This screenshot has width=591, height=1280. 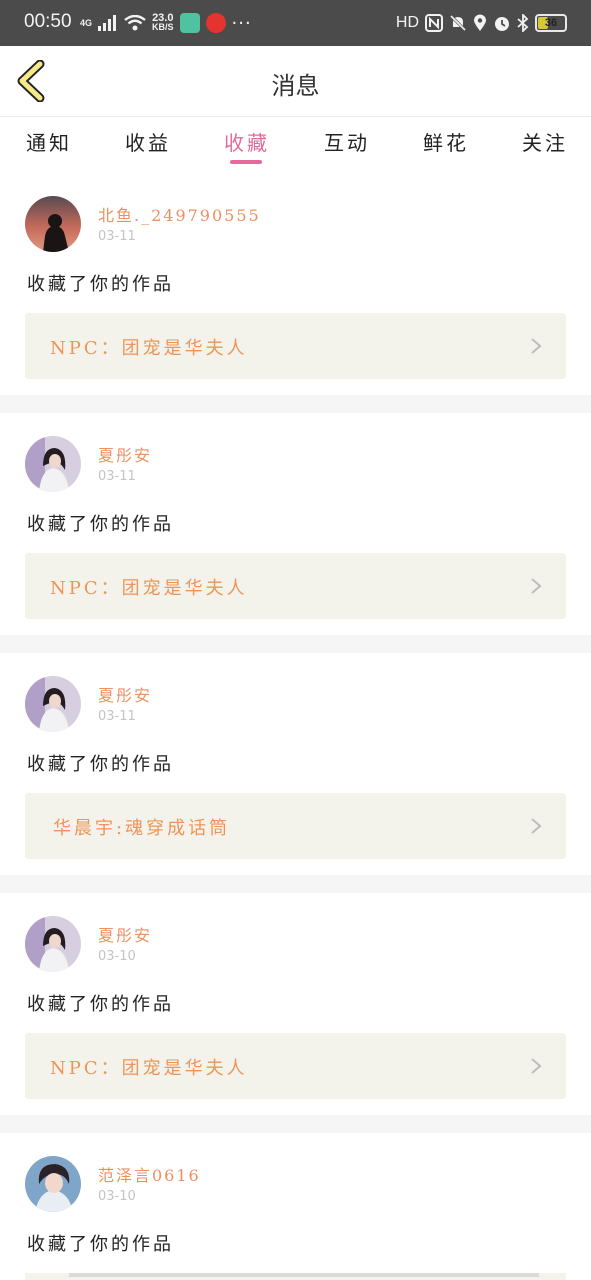 What do you see at coordinates (247, 141) in the screenshot?
I see `tab-favorites: 收藏` at bounding box center [247, 141].